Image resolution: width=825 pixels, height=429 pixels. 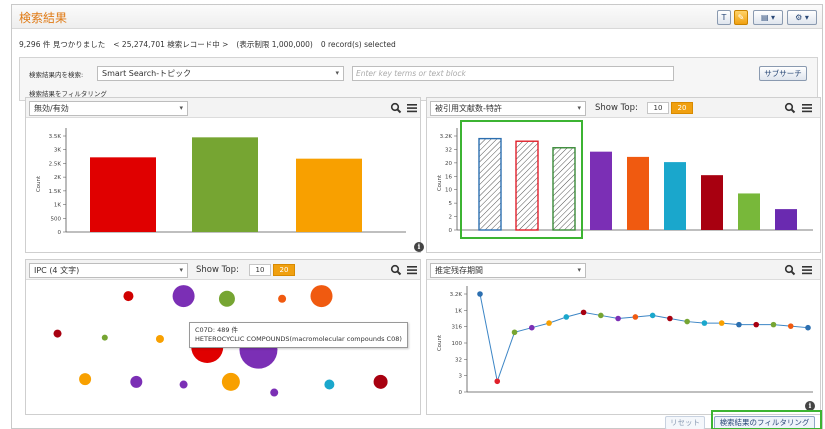 What do you see at coordinates (223, 108) in the screenshot?
I see `panel-header: 無効/有効 ▾` at bounding box center [223, 108].